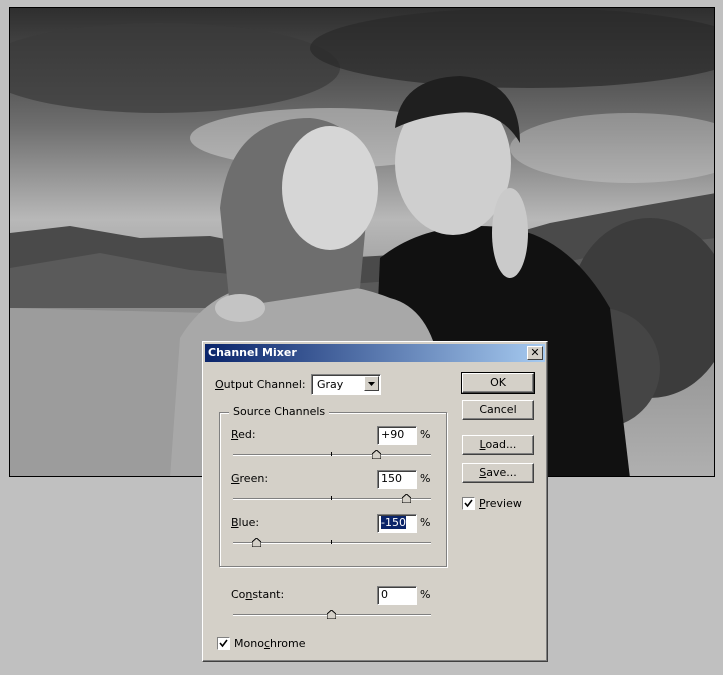  I want to click on output-channel-value: Gray, so click(330, 384).